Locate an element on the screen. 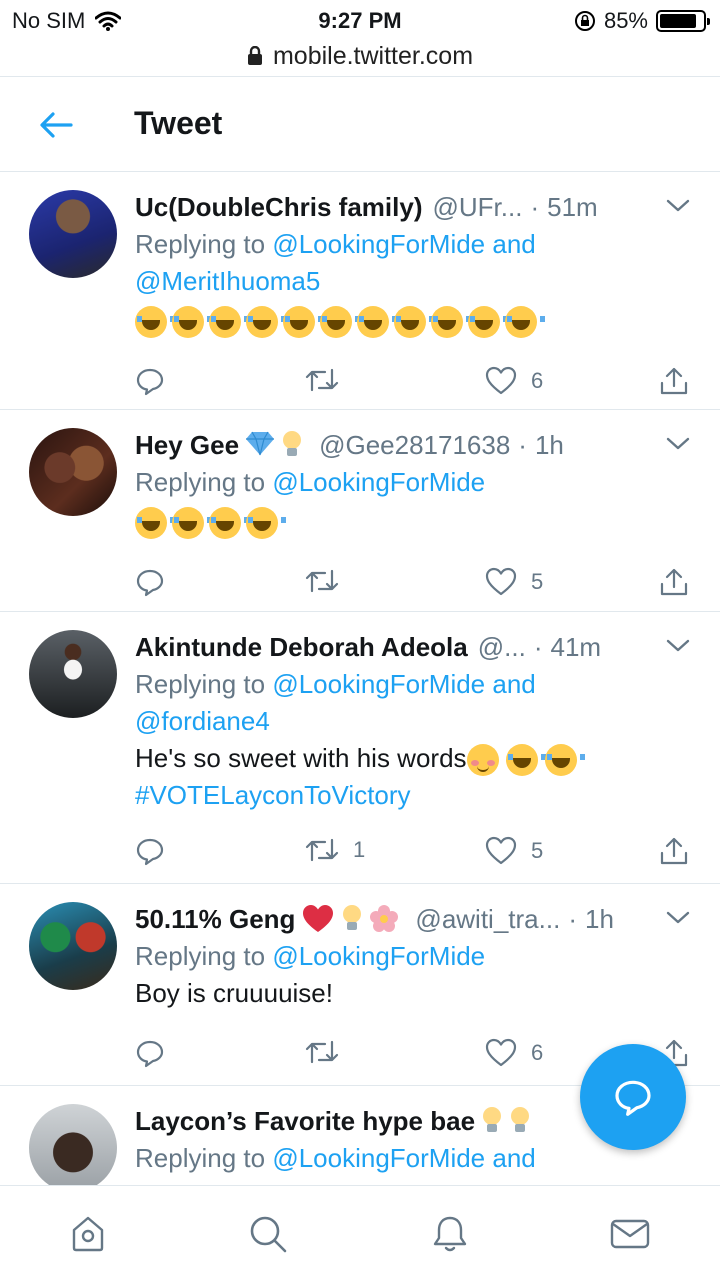 This screenshot has width=720, height=1280. user-handle: @Gee28171638 is located at coordinates (414, 445).